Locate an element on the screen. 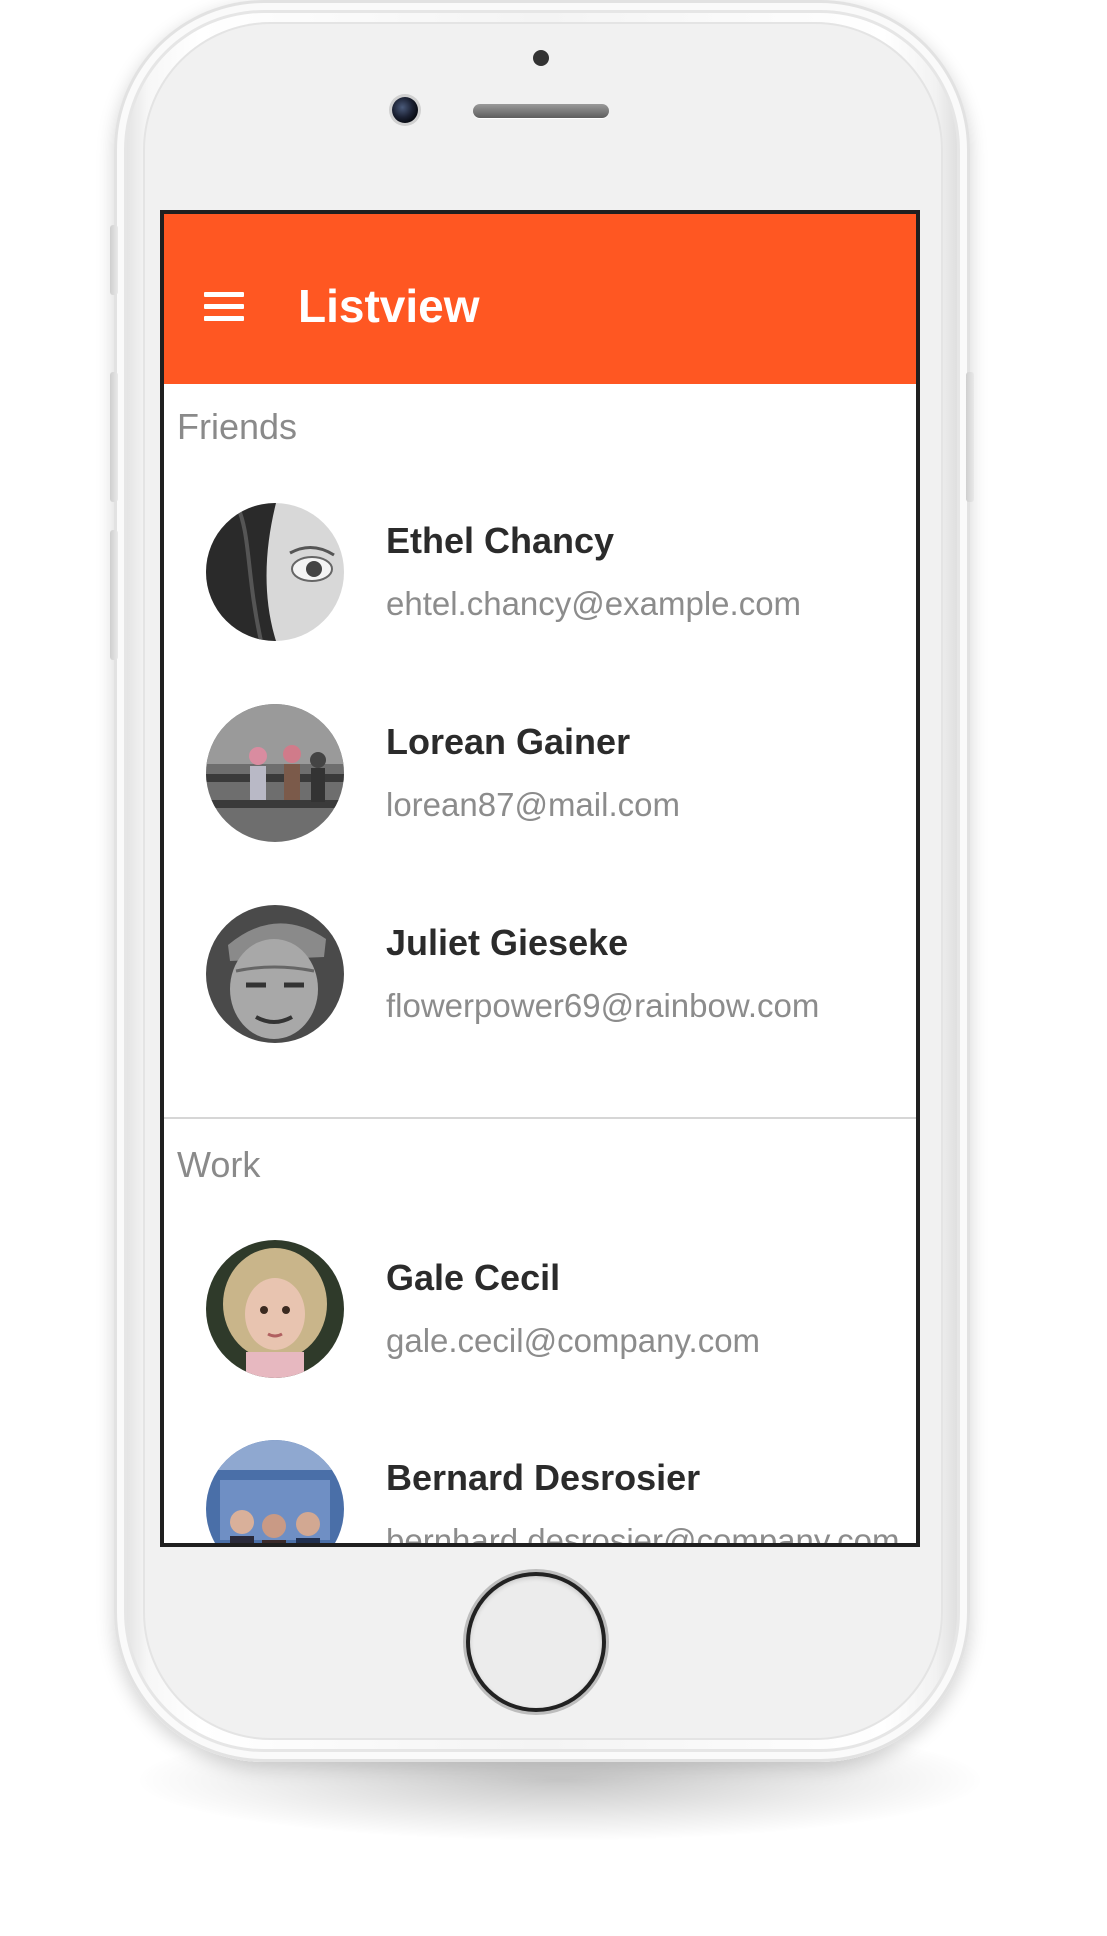 Image resolution: width=1107 pixels, height=1936 pixels. item-name: Ethel Chancy is located at coordinates (500, 540).